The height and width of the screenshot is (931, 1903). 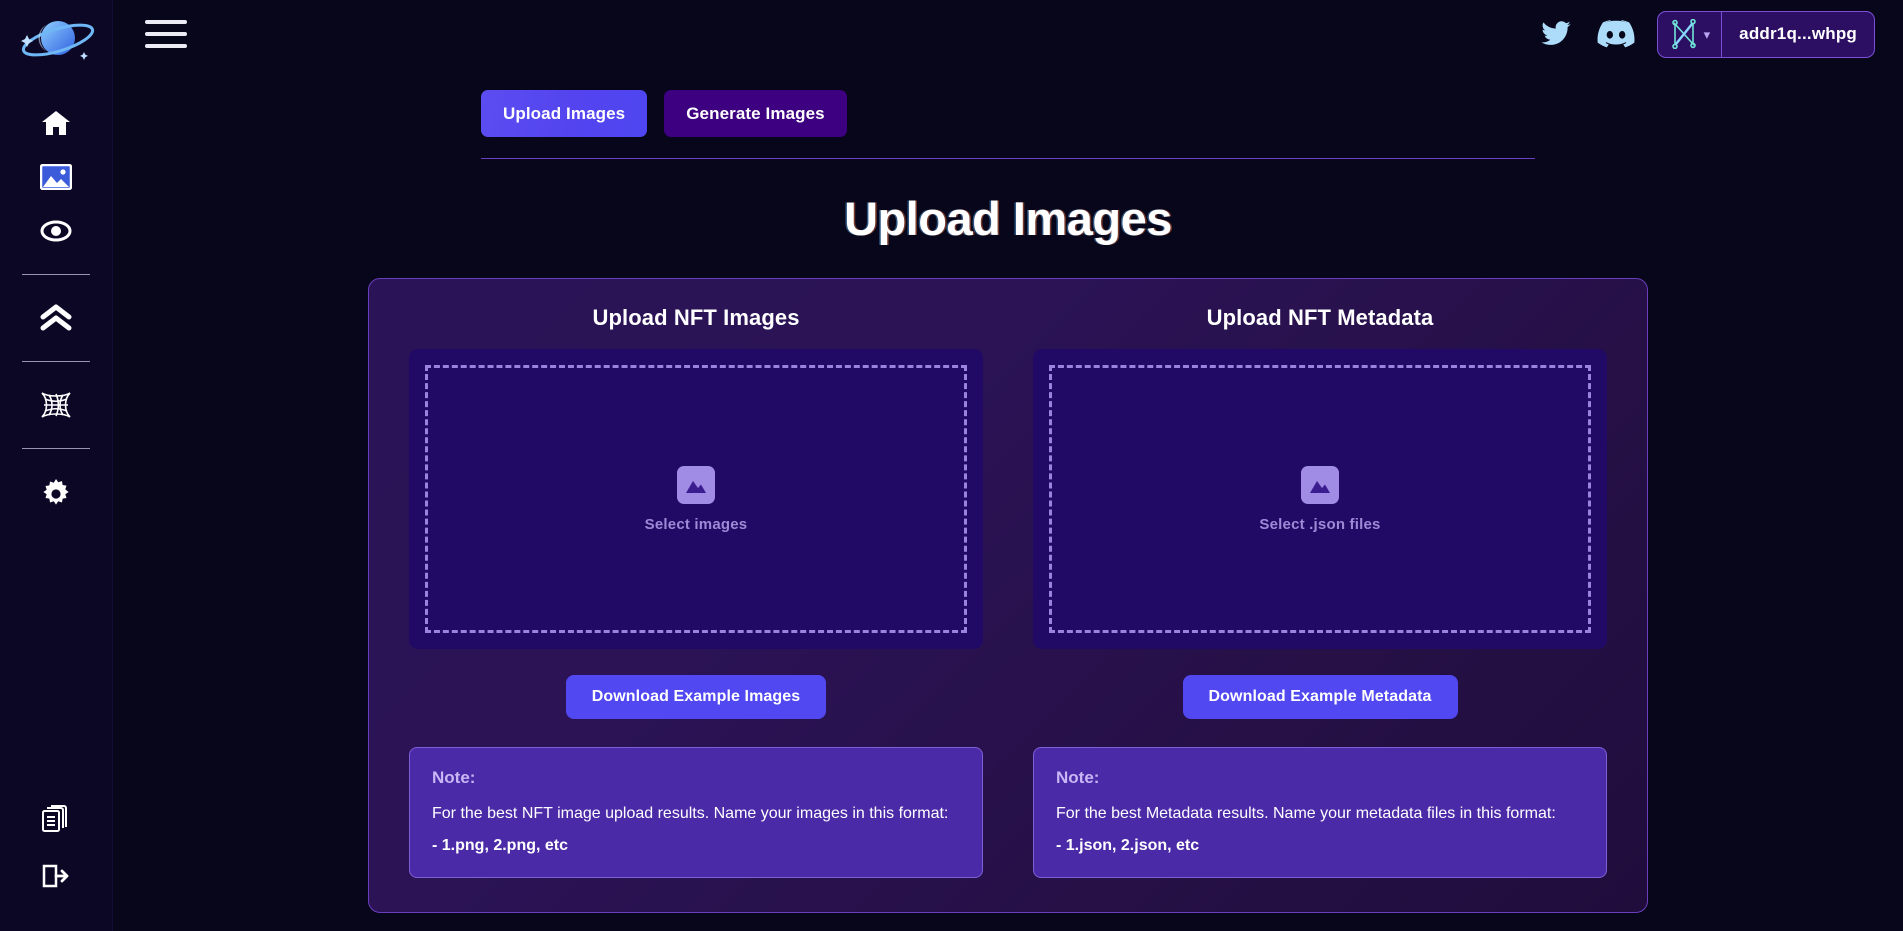 I want to click on sidebar-item-docs, so click(x=56, y=820).